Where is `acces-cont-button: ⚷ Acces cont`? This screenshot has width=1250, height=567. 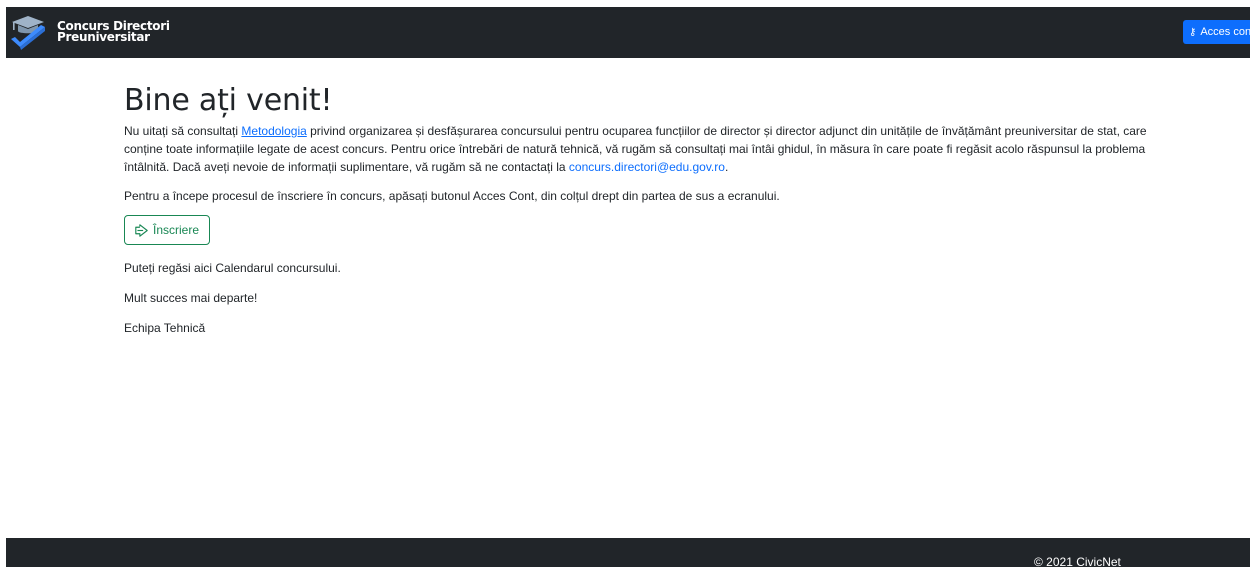 acces-cont-button: ⚷ Acces cont is located at coordinates (1216, 32).